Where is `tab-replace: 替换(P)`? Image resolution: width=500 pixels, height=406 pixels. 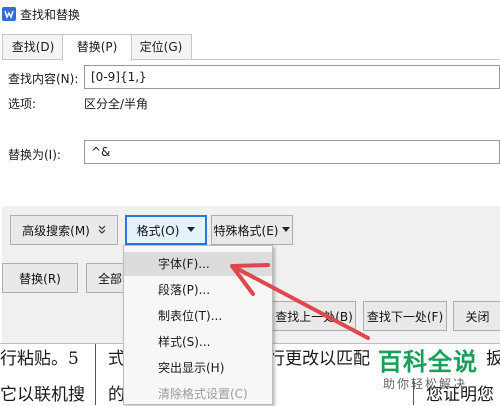
tab-replace: 替换(P) is located at coordinates (97, 47).